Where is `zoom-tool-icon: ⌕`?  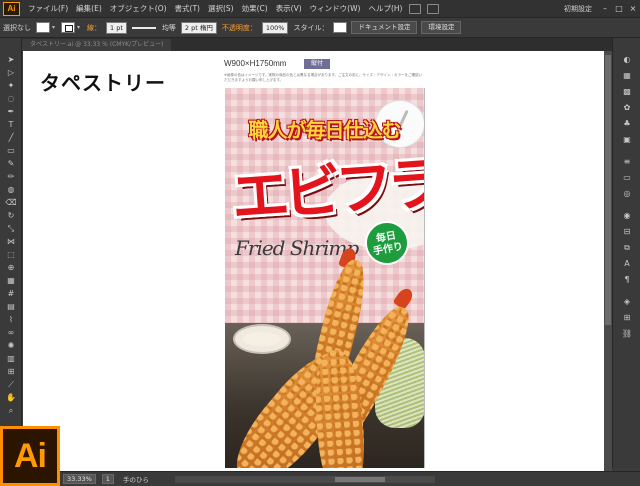
zoom-tool-icon: ⌕ is located at coordinates (11, 410).